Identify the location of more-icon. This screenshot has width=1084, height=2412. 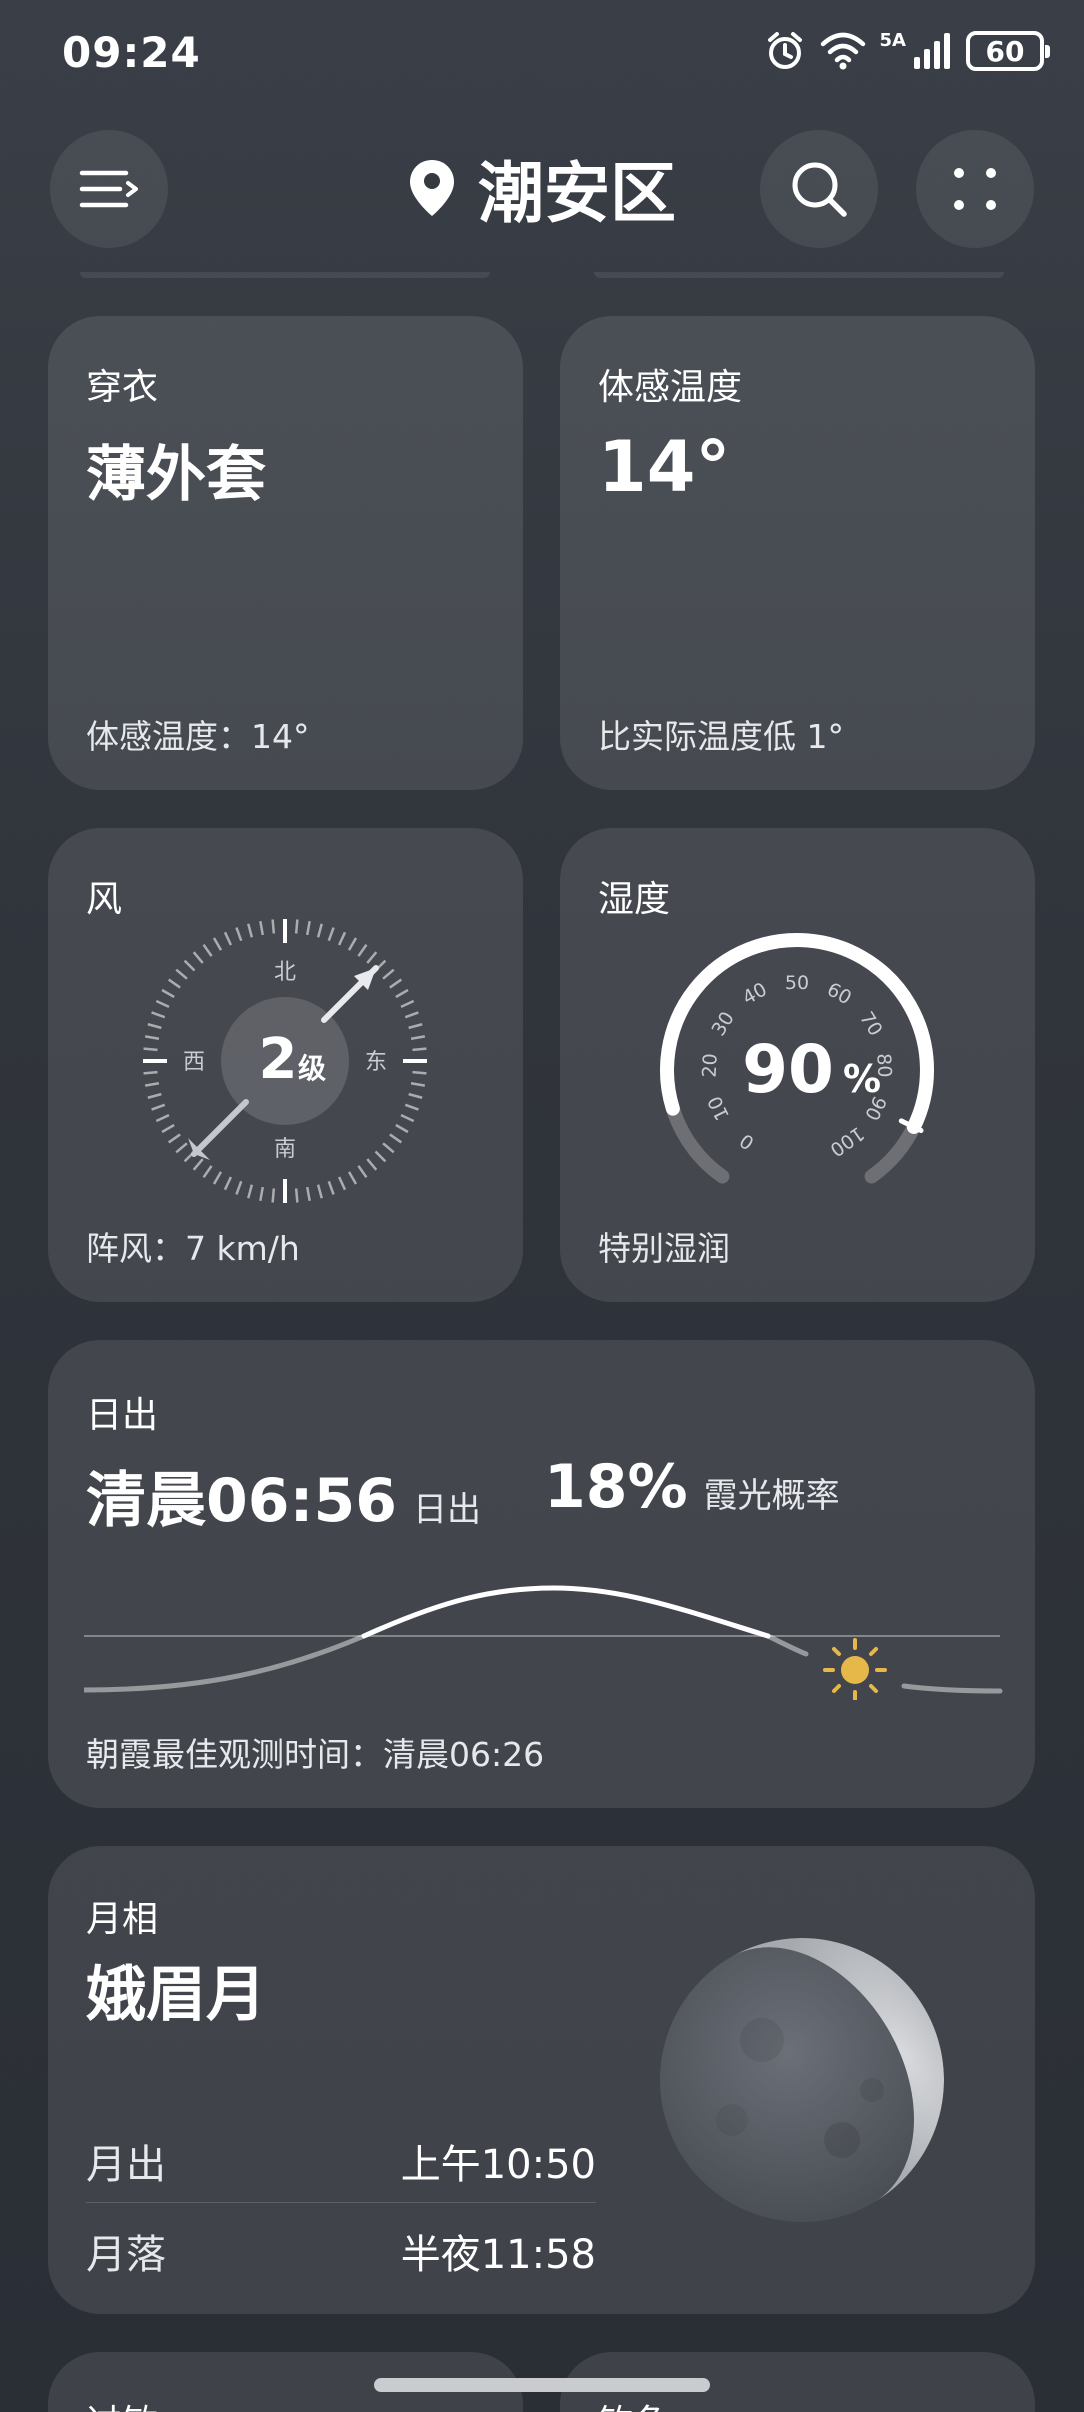
(975, 189).